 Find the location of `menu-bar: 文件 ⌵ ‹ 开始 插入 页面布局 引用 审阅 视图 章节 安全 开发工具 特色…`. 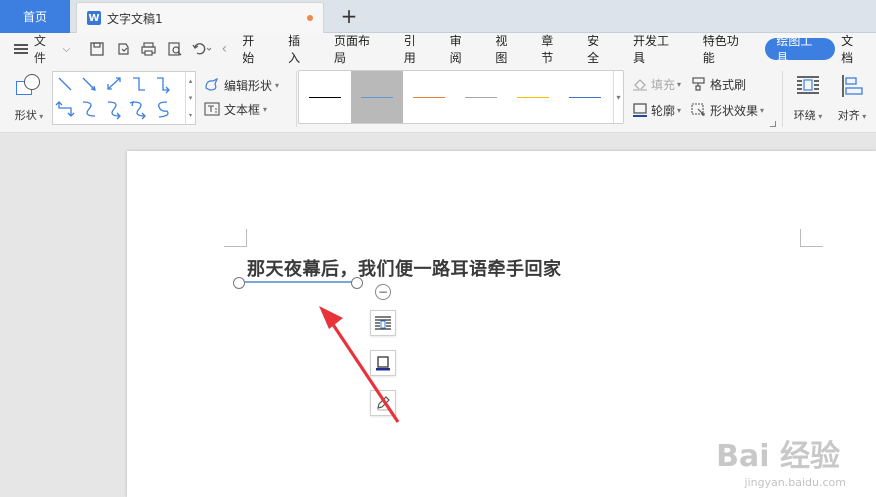

menu-bar: 文件 ⌵ ‹ 开始 插入 页面布局 引用 审阅 视图 章节 安全 开发工具 特色… is located at coordinates (438, 49).